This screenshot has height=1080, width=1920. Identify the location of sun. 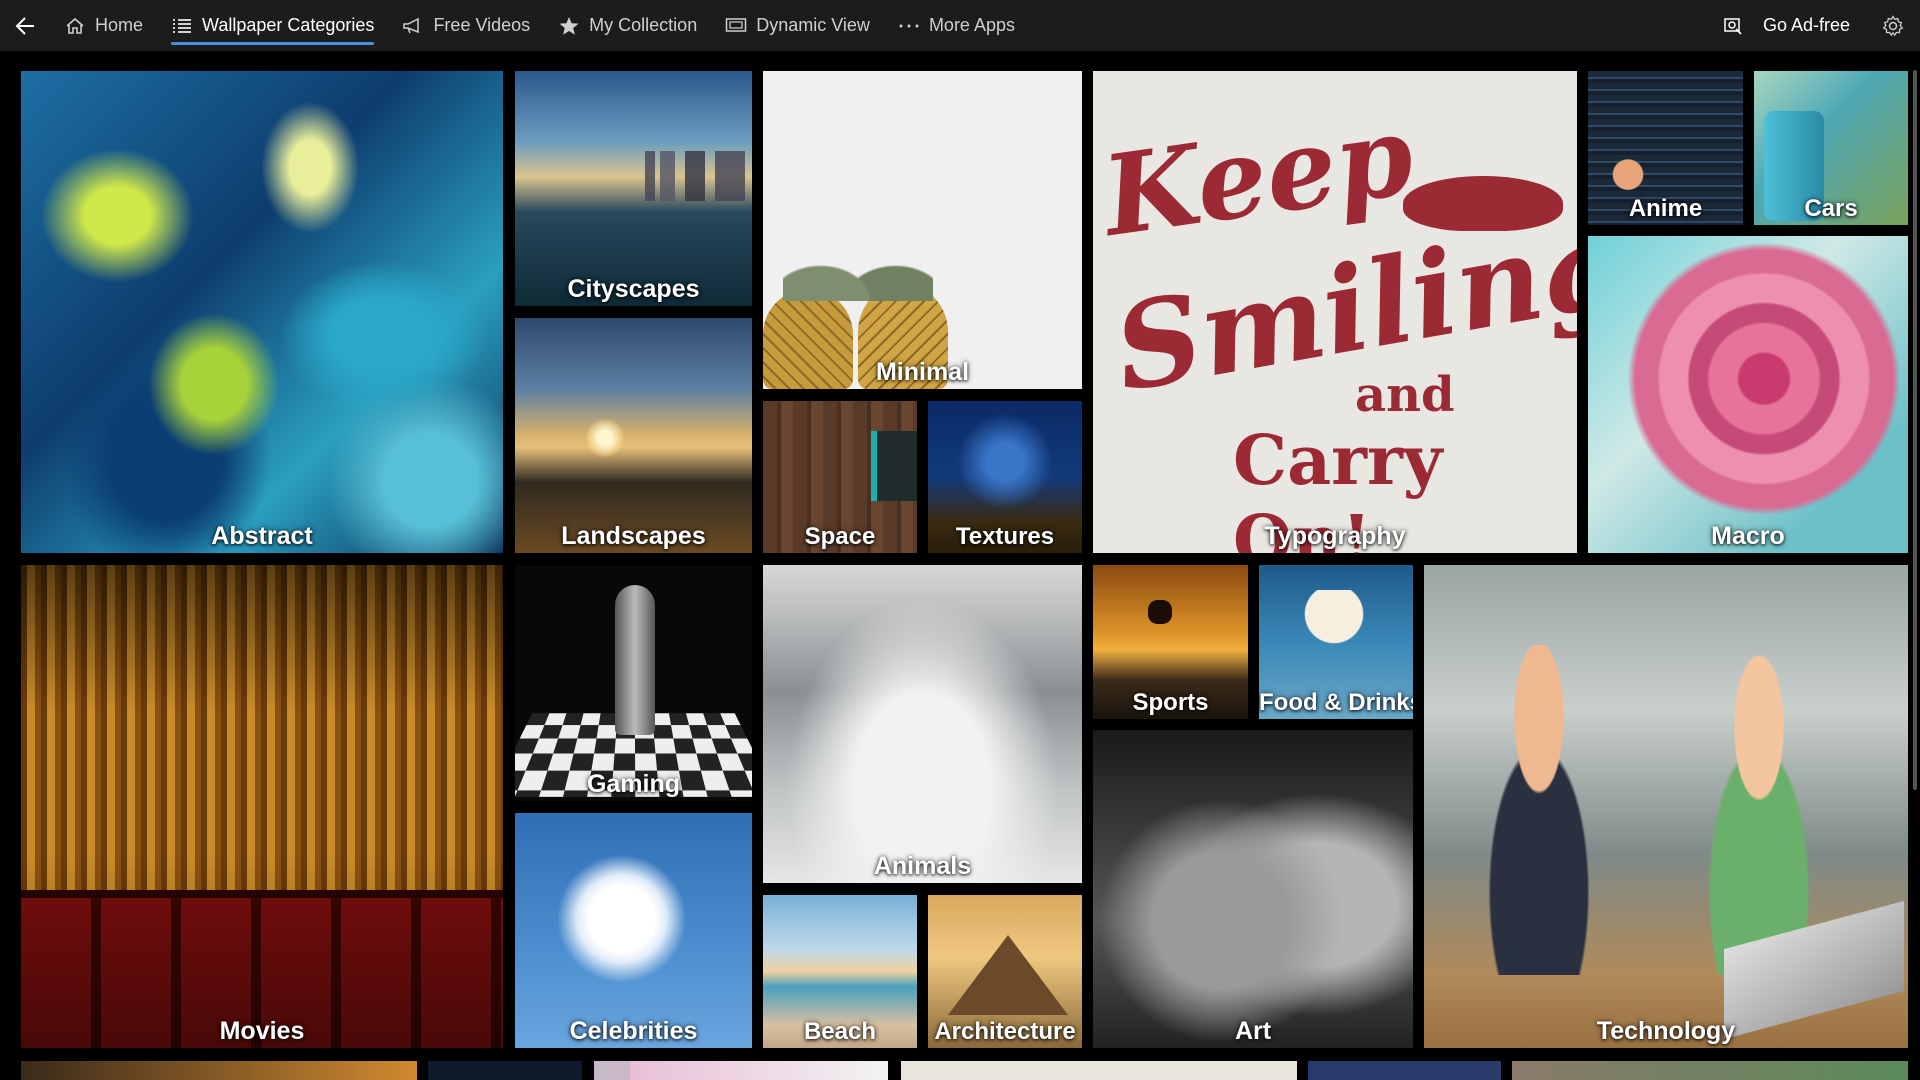
(605, 438).